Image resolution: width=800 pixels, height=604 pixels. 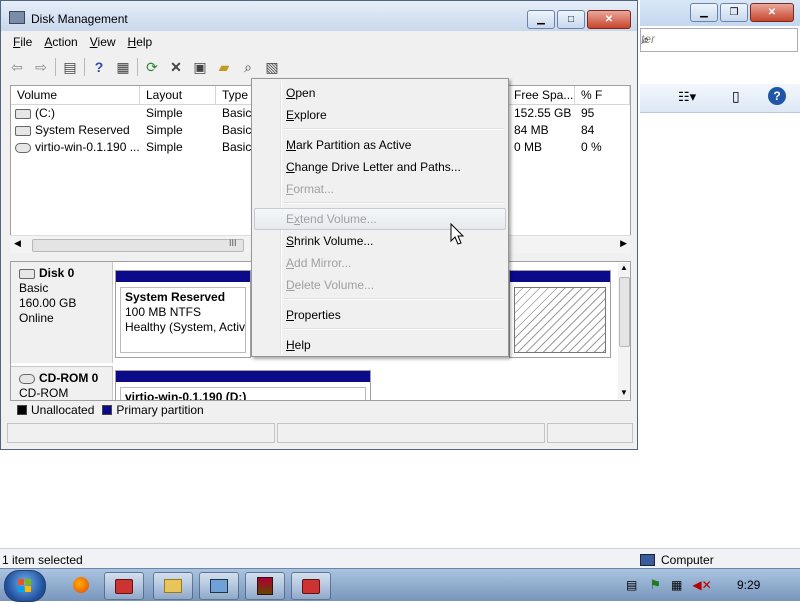 I want to click on partition-c-drive, so click(x=560, y=314).